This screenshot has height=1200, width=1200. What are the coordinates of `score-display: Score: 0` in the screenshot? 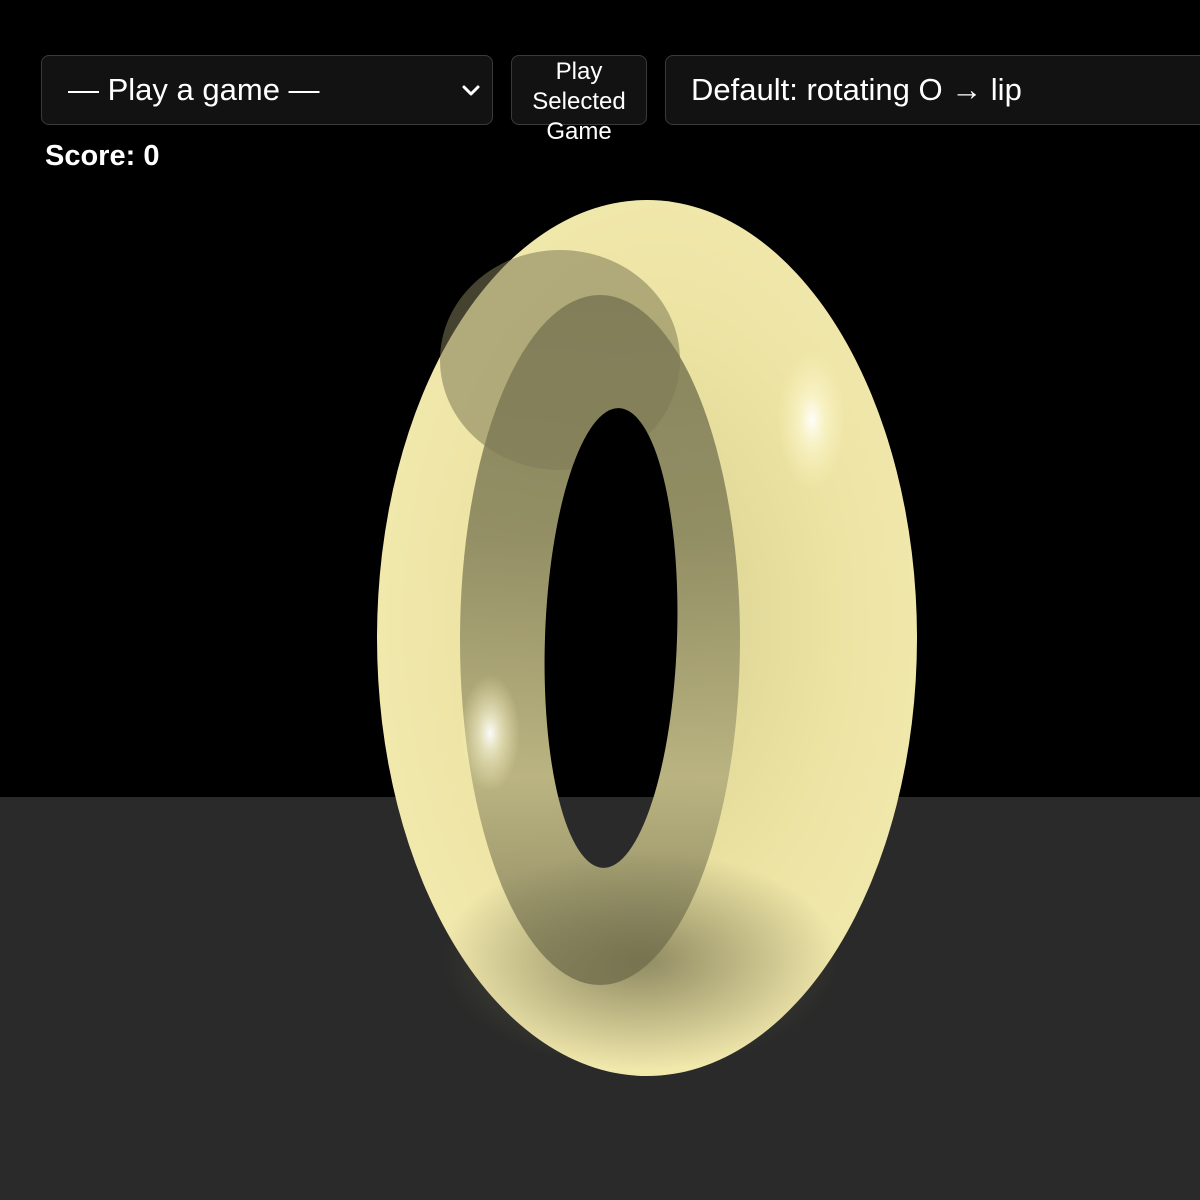 It's located at (102, 156).